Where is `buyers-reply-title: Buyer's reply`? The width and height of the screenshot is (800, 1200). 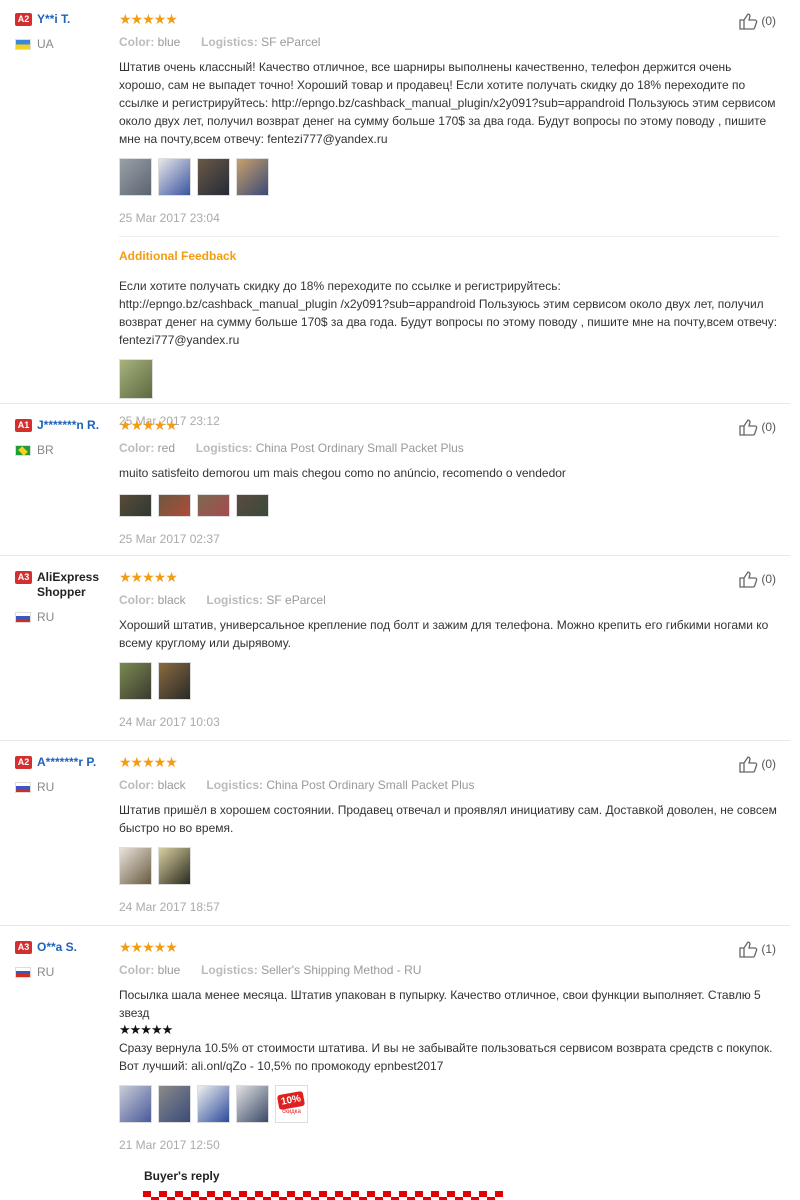
buyers-reply-title: Buyer's reply is located at coordinates (182, 1176).